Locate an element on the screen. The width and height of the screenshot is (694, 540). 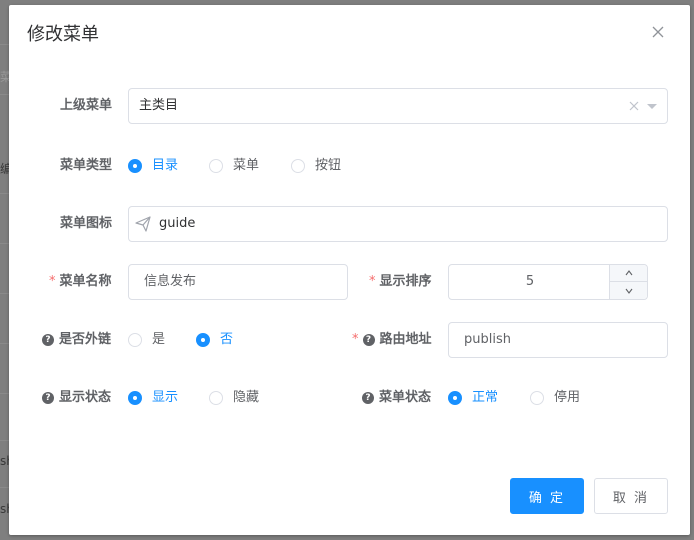
backdrop-text: 编 is located at coordinates (4, 169).